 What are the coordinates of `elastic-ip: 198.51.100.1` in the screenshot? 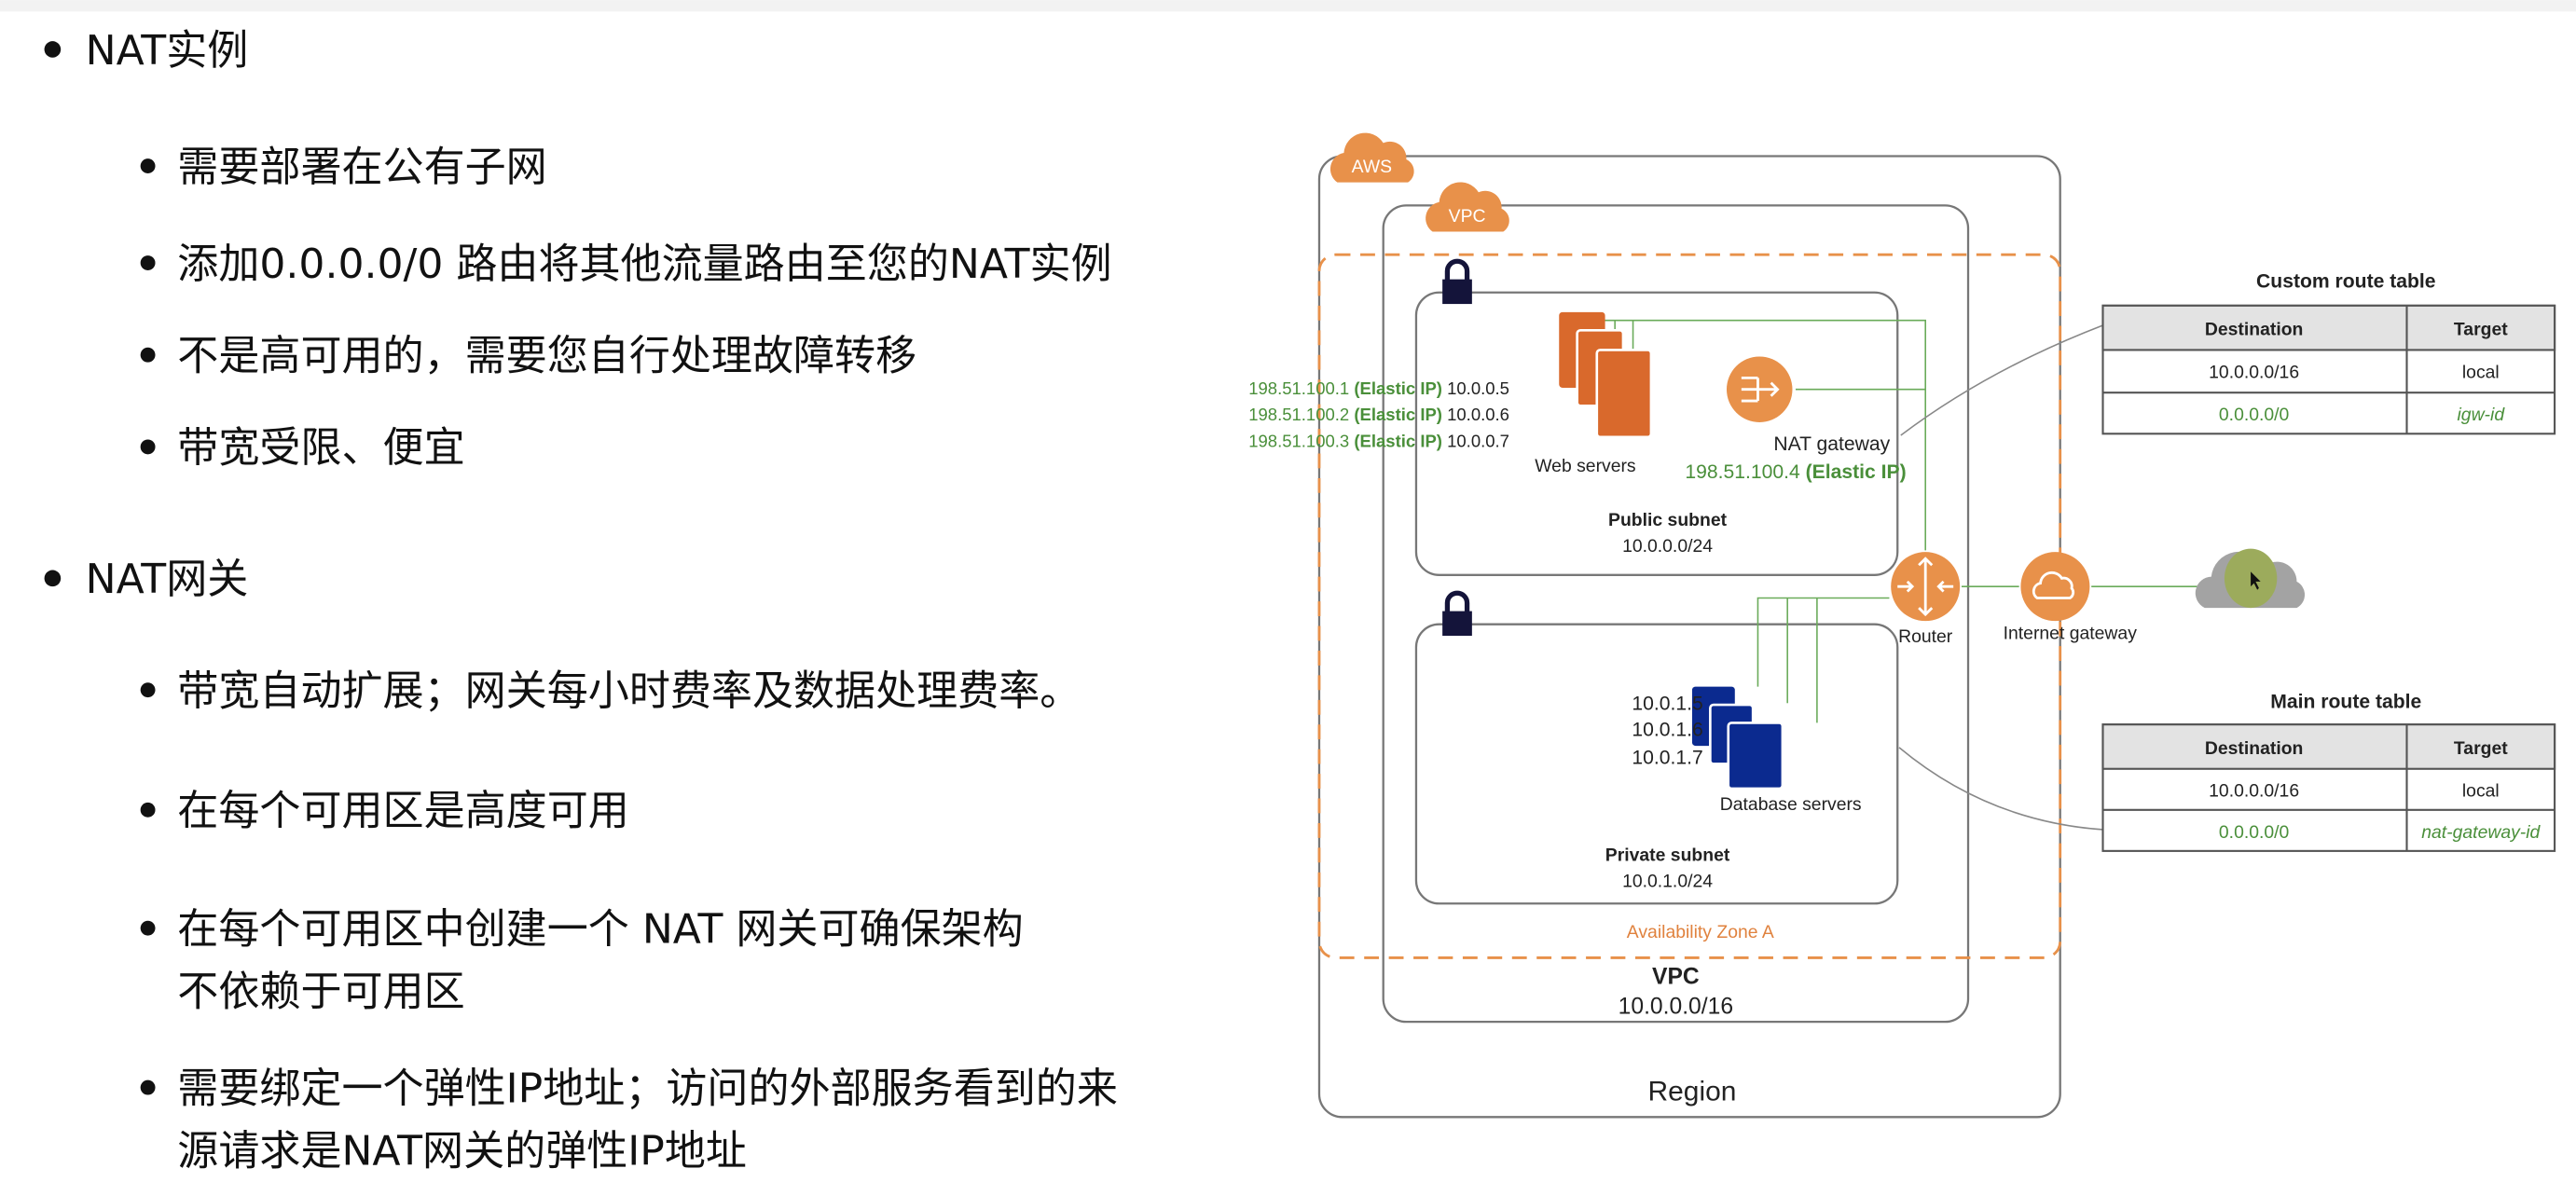 It's located at (1299, 388).